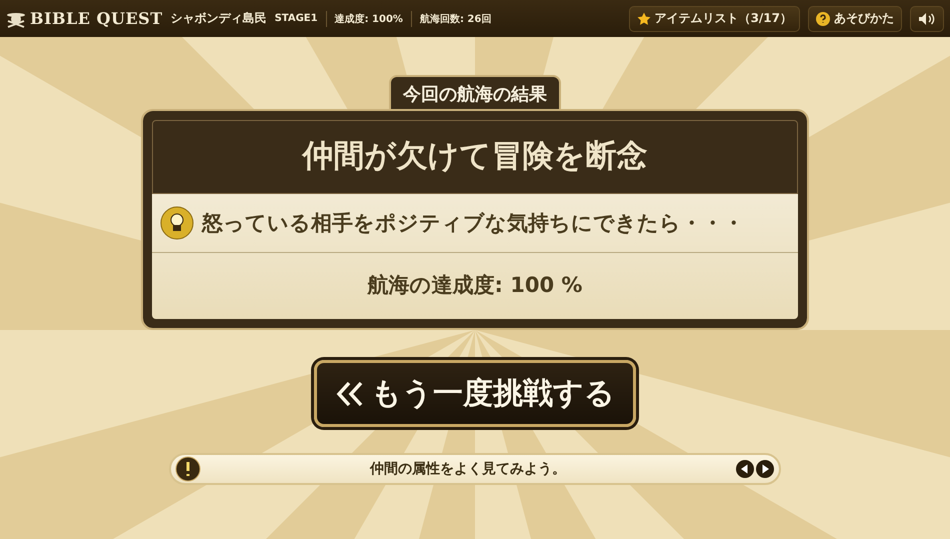  Describe the element at coordinates (714, 19) in the screenshot. I see `item-list-button: アイテムリスト（3/17）` at that location.